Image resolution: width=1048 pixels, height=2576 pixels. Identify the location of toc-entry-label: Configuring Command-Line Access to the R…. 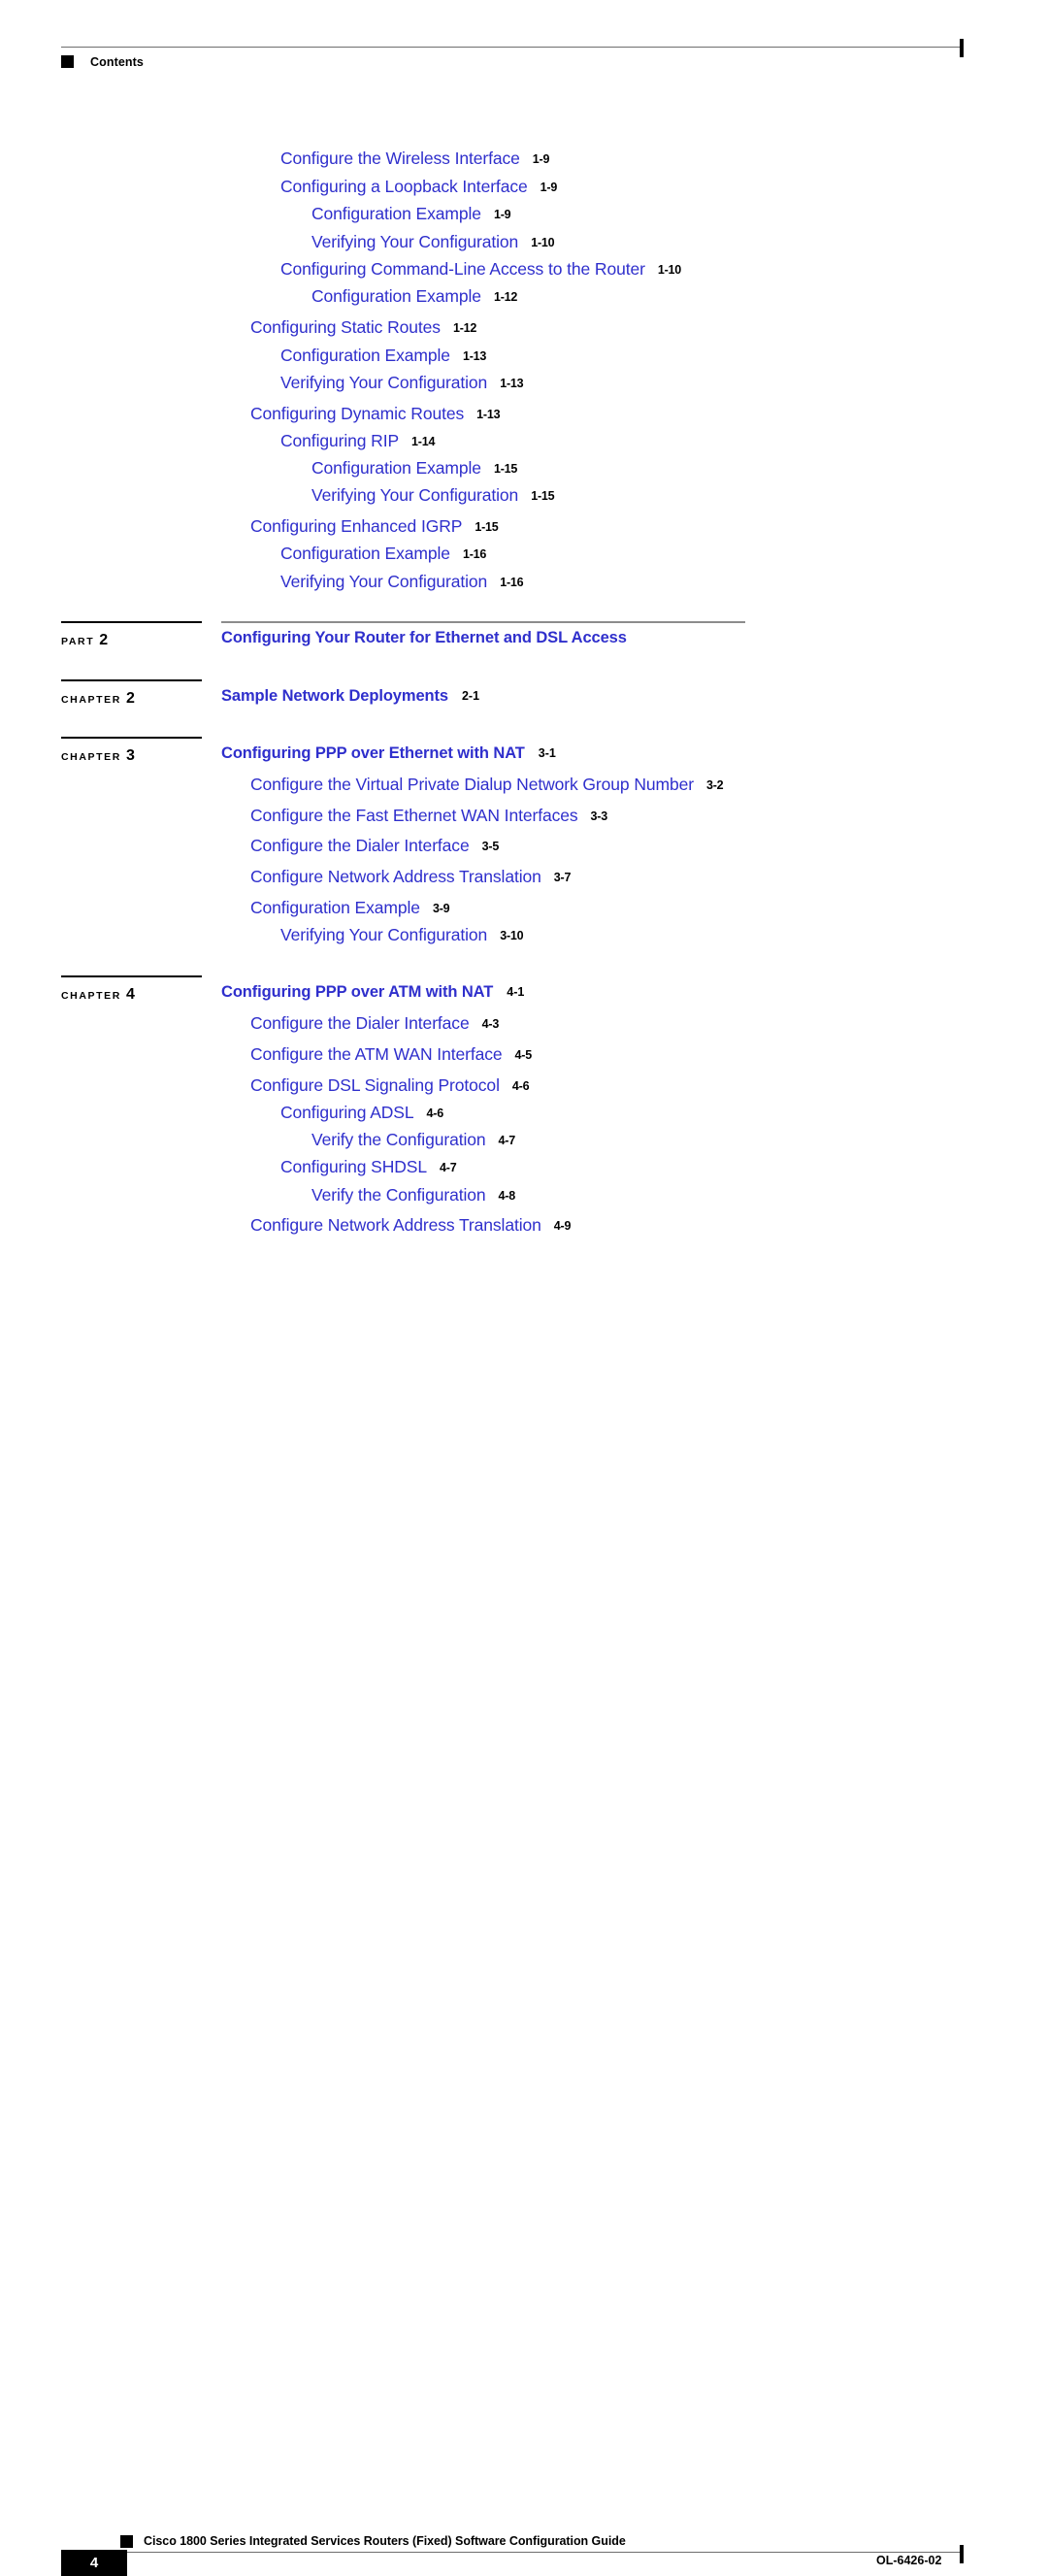
(462, 269).